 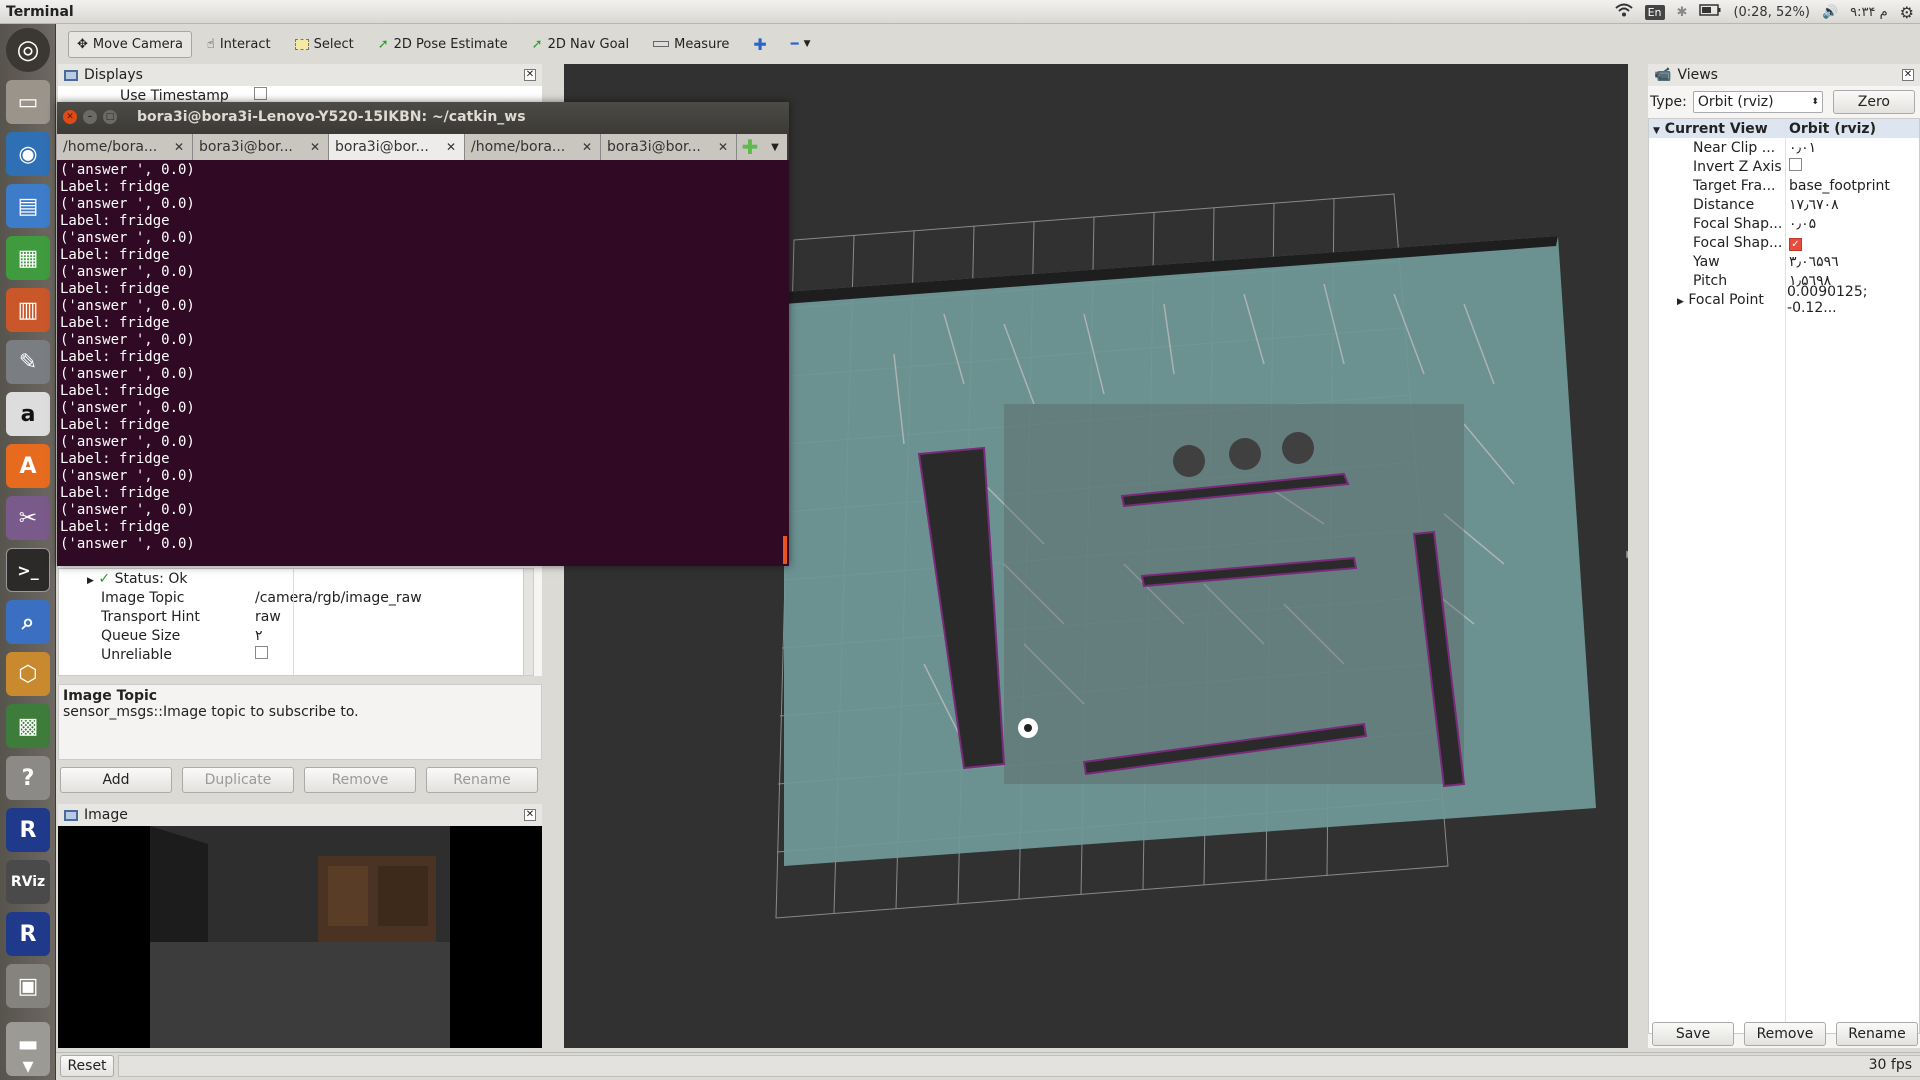 I want to click on battery-icon, so click(x=1710, y=12).